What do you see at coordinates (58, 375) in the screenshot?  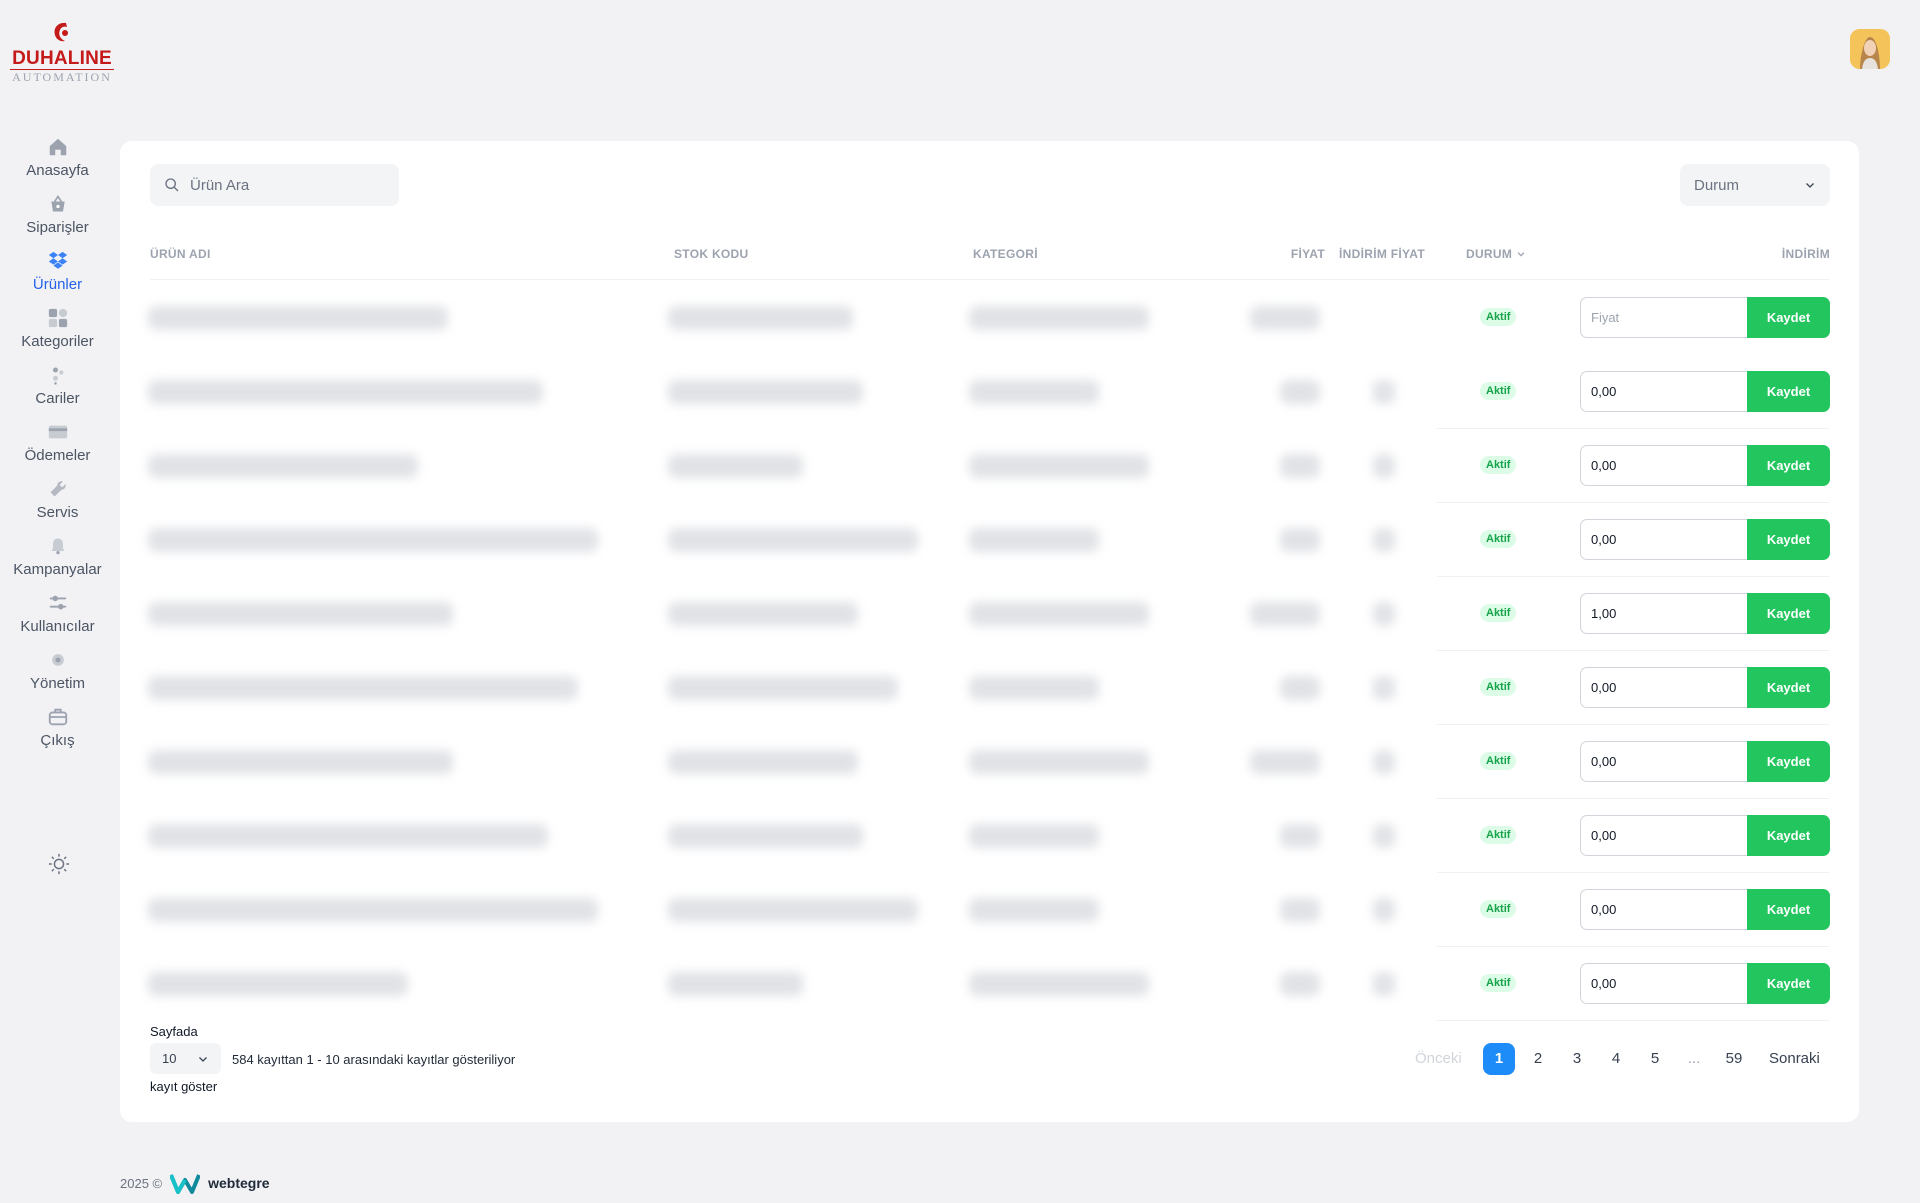 I see `users-icon` at bounding box center [58, 375].